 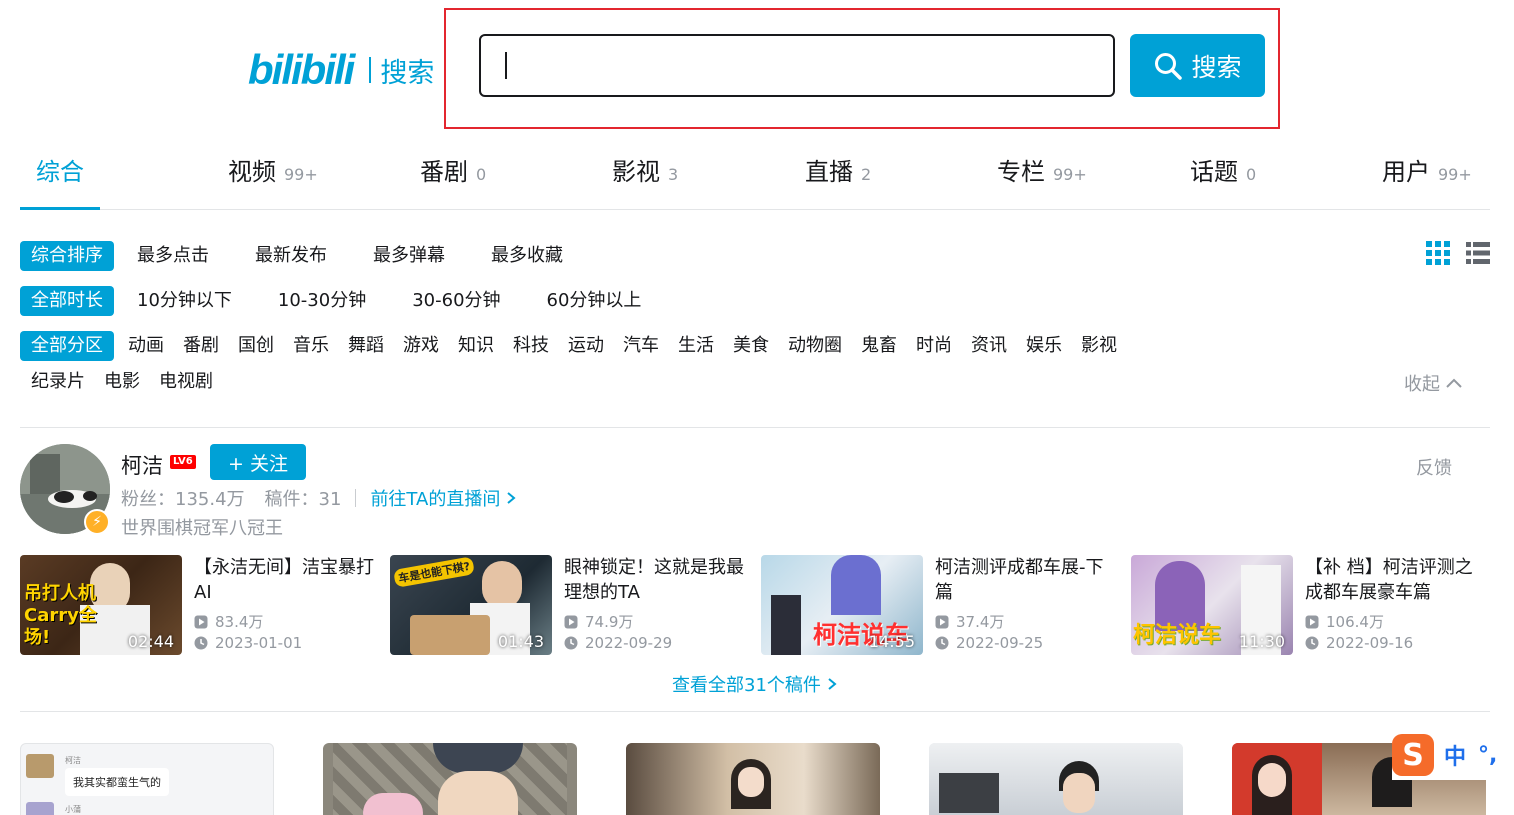 What do you see at coordinates (150, 641) in the screenshot?
I see `video-duration: 02:44` at bounding box center [150, 641].